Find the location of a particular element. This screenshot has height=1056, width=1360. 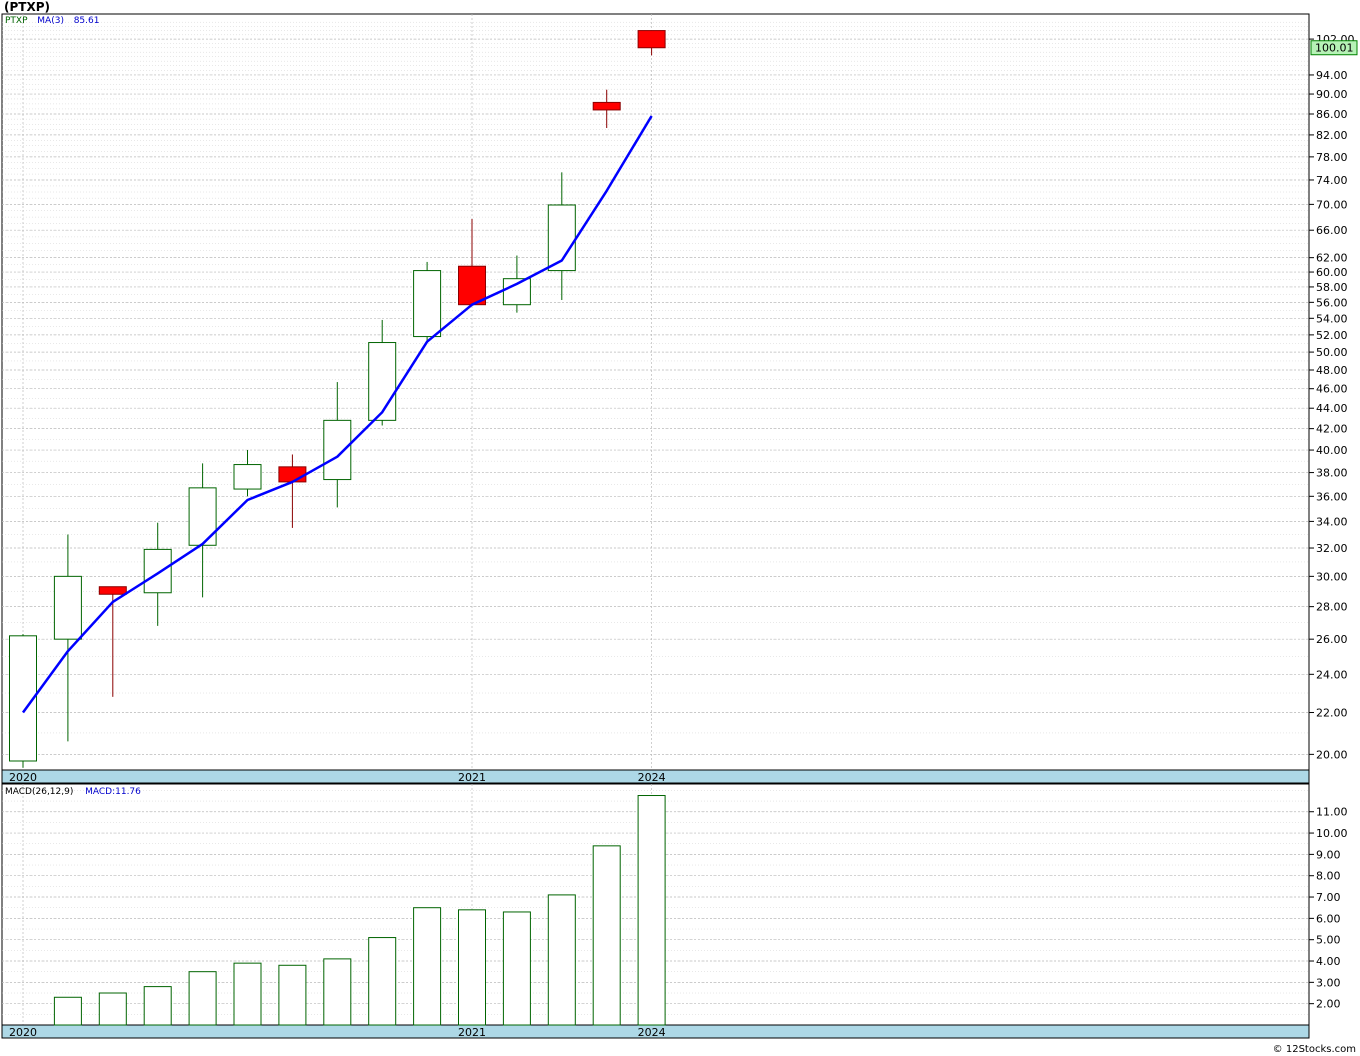

macd-tick-label: 3.00 is located at coordinates (1328, 982).